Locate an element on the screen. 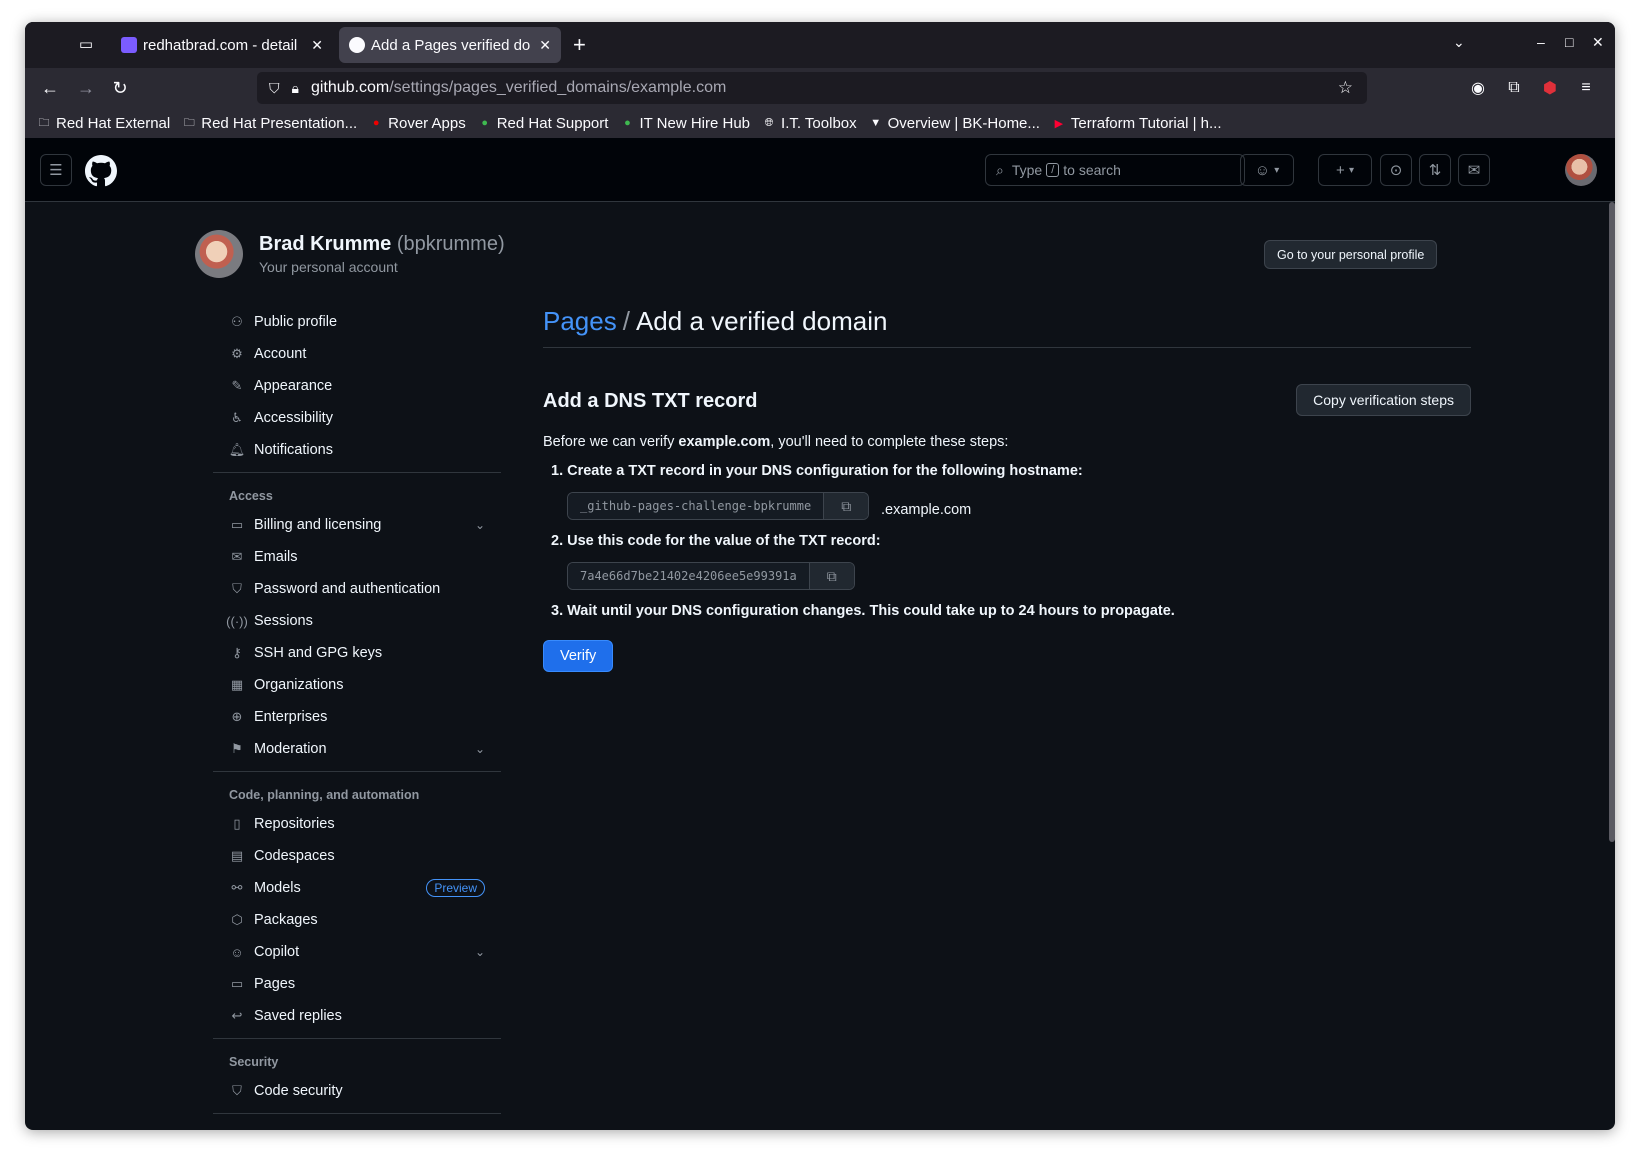  search-placeholder: Type is located at coordinates (1027, 170).